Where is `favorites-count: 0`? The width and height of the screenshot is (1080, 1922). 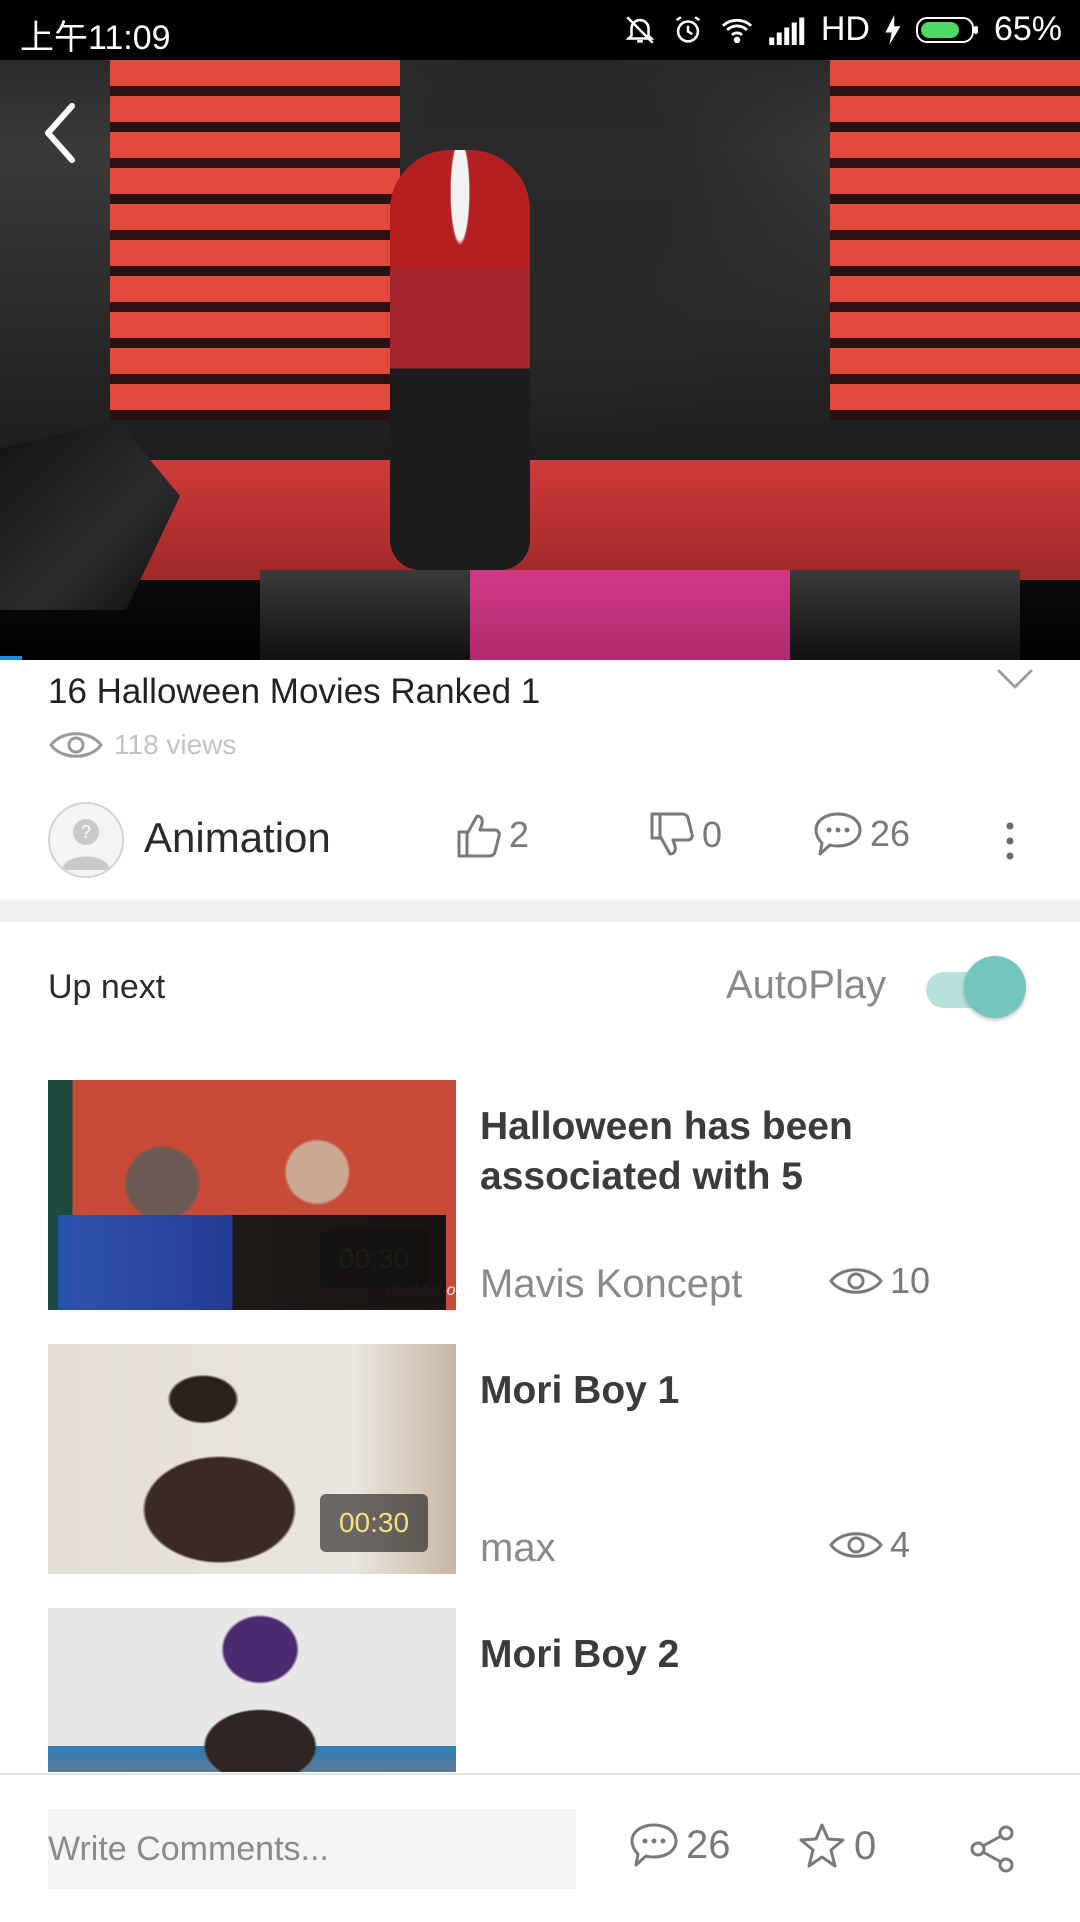
favorites-count: 0 is located at coordinates (865, 1845).